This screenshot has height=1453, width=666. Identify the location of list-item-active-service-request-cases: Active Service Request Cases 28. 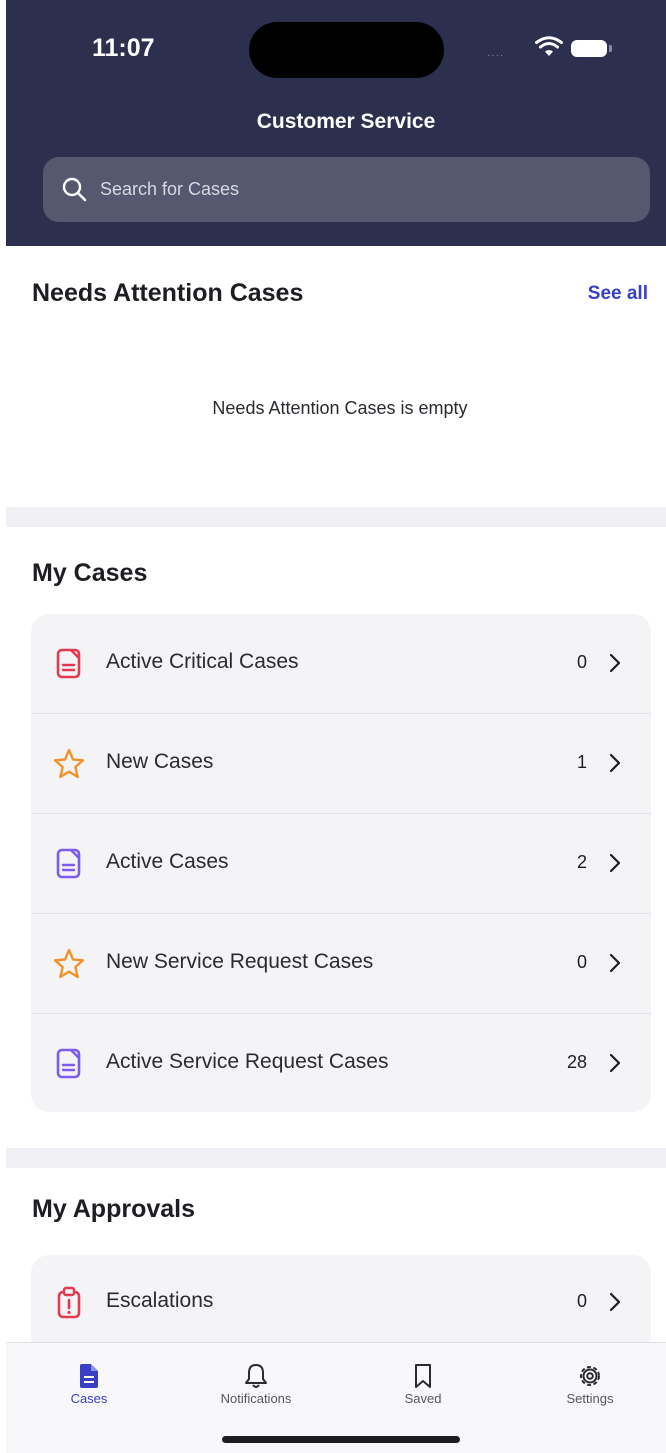
(341, 1063).